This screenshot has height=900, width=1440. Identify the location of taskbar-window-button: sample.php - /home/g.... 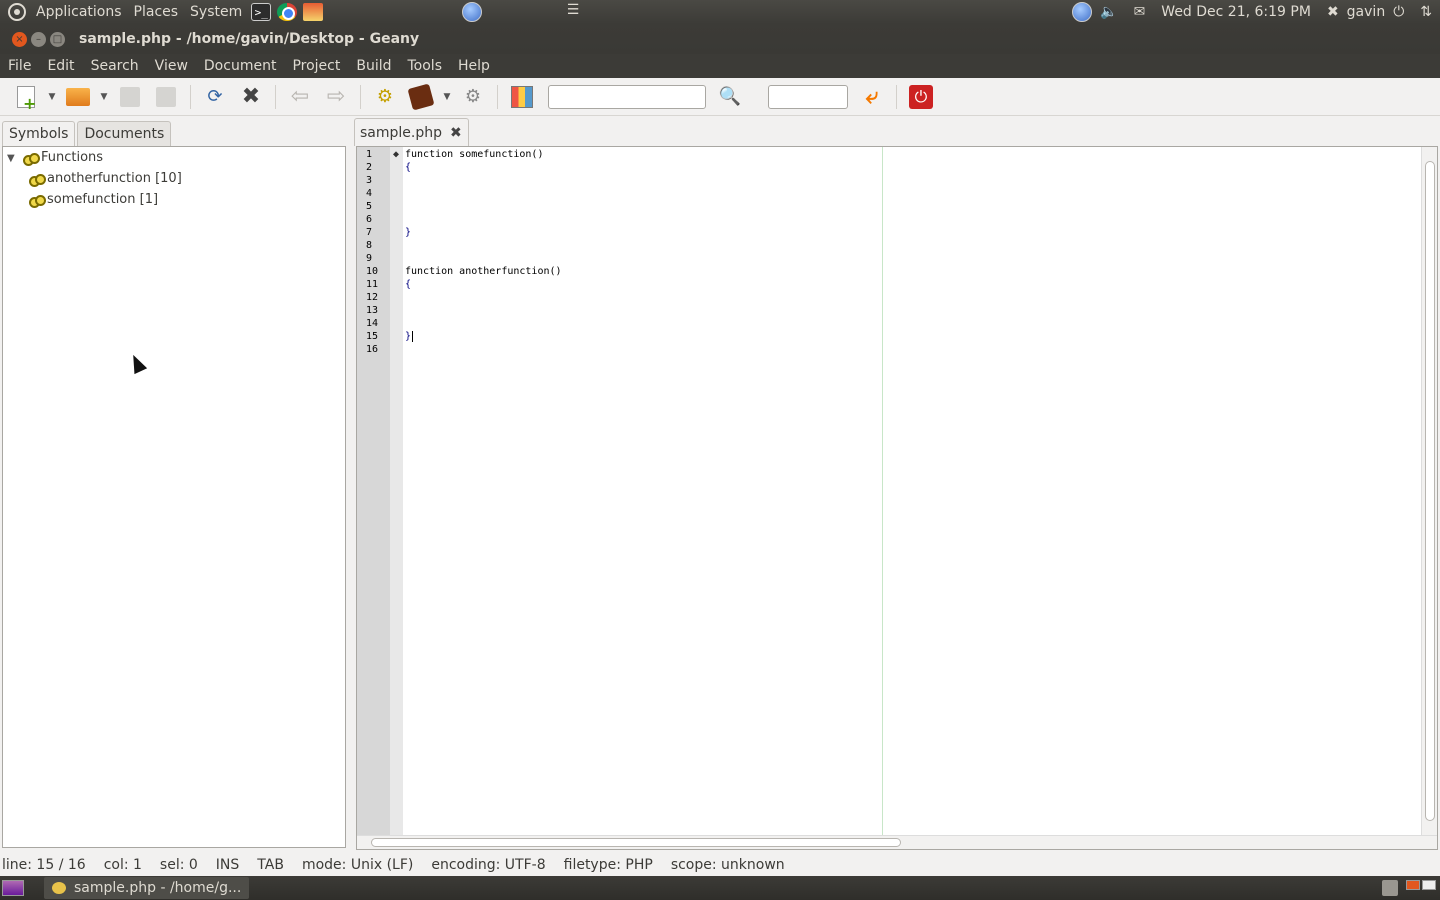
(147, 888).